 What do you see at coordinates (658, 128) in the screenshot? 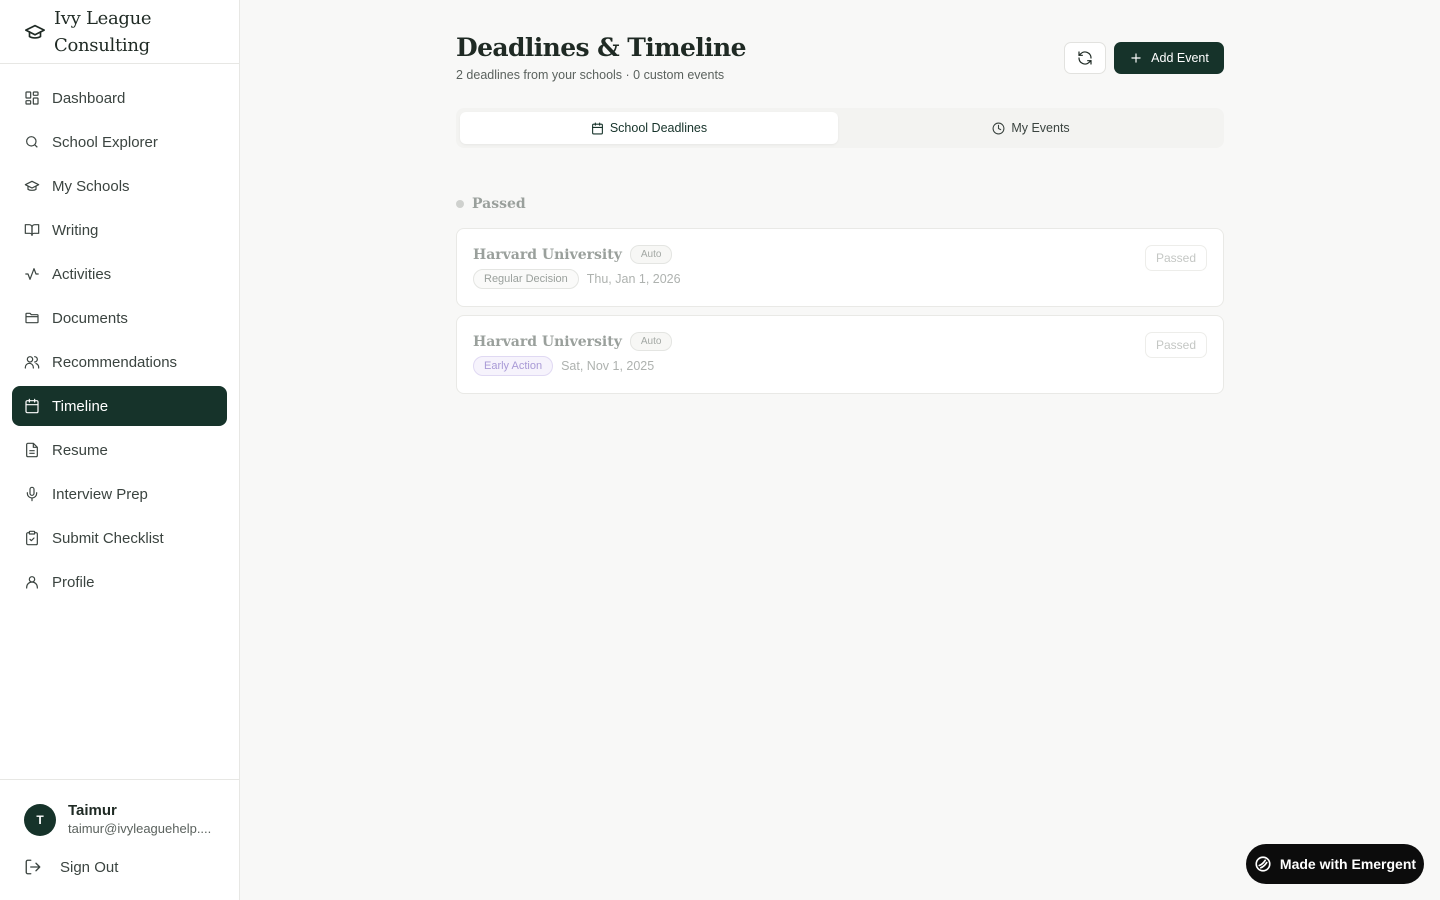
I see `tab-label: School Deadlines` at bounding box center [658, 128].